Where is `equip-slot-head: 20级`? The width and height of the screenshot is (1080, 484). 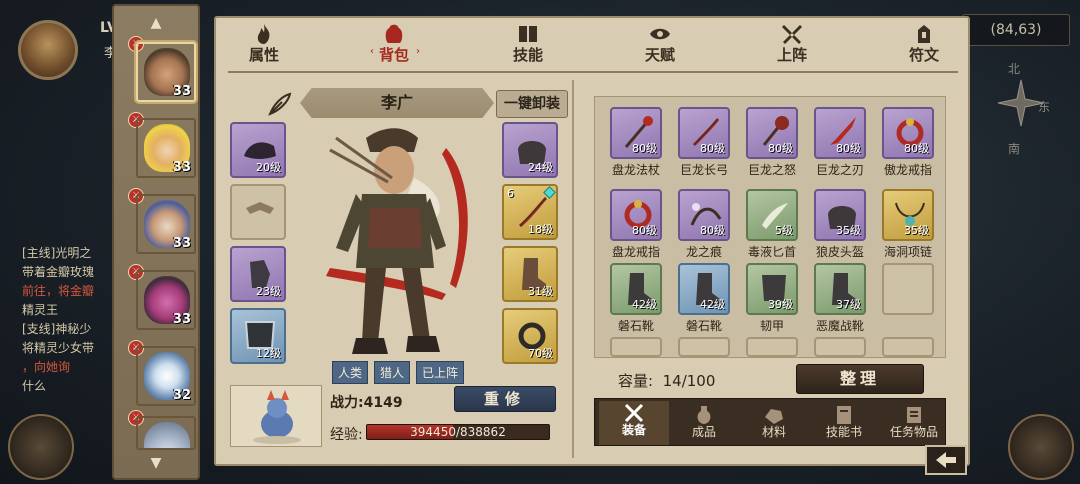
equip-slot-head: 20级 is located at coordinates (258, 150).